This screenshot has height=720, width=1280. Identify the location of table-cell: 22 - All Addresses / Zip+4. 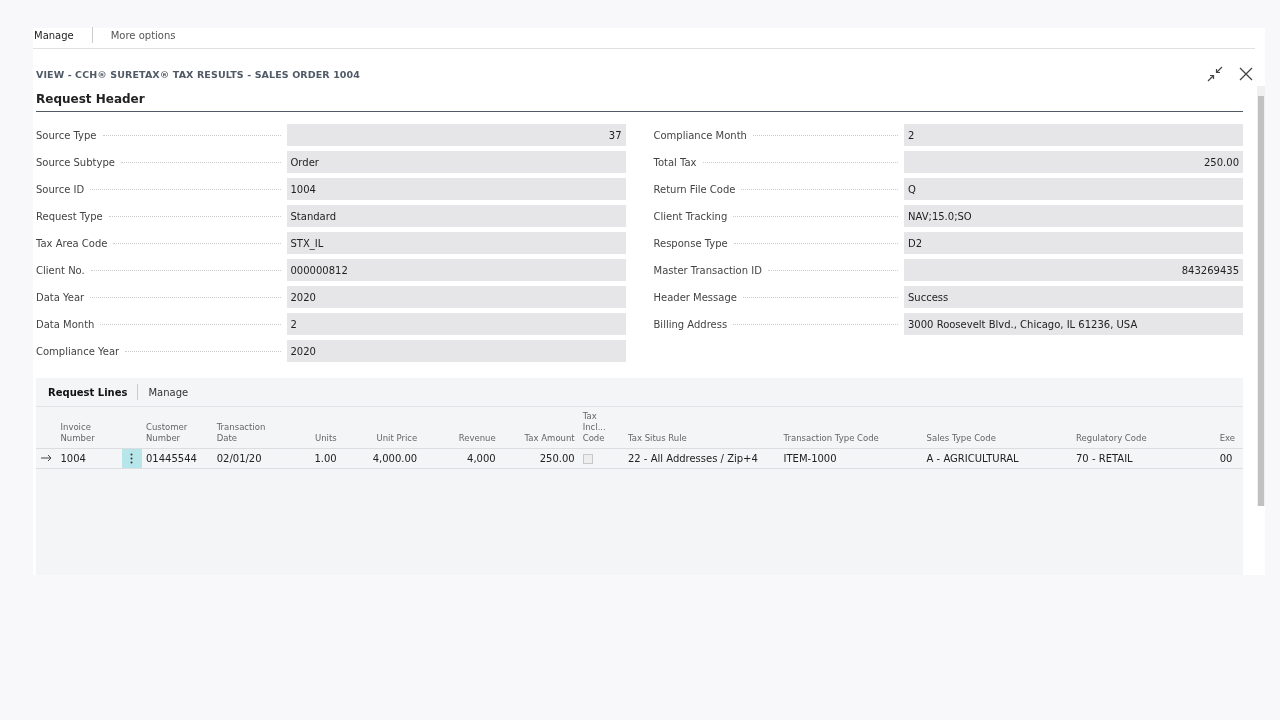
(692, 459).